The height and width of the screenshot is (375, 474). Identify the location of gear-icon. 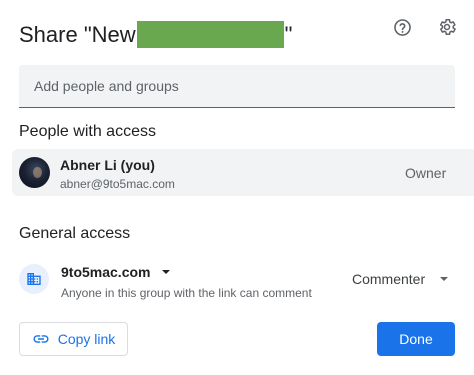
(447, 27).